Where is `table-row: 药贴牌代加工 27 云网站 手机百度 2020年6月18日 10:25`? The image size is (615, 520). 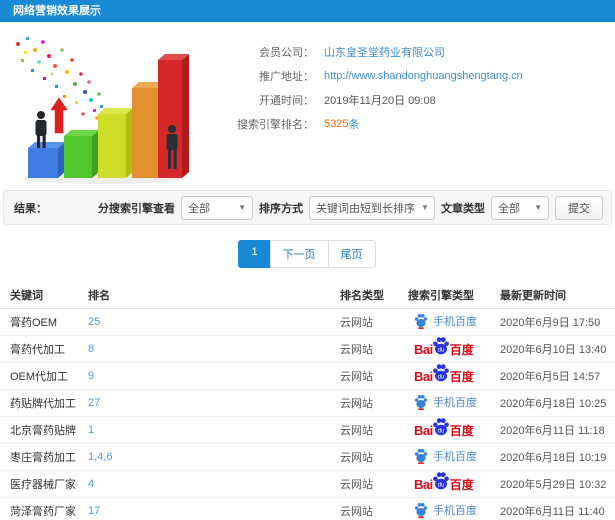 table-row: 药贴牌代加工 27 云网站 手机百度 2020年6月18日 10:25 is located at coordinates (307, 403).